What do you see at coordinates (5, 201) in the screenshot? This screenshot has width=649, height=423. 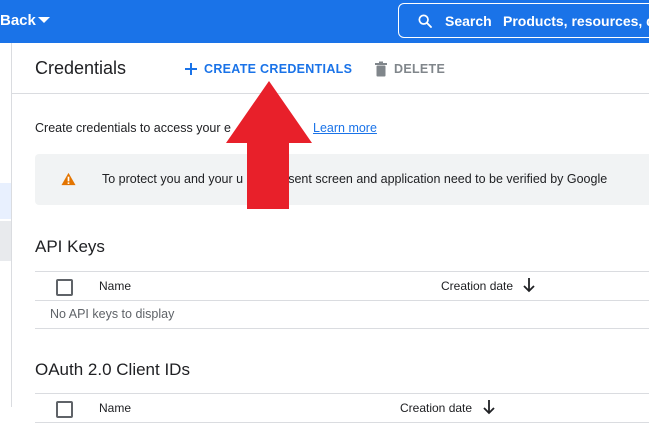 I see `sidebar-item-selected` at bounding box center [5, 201].